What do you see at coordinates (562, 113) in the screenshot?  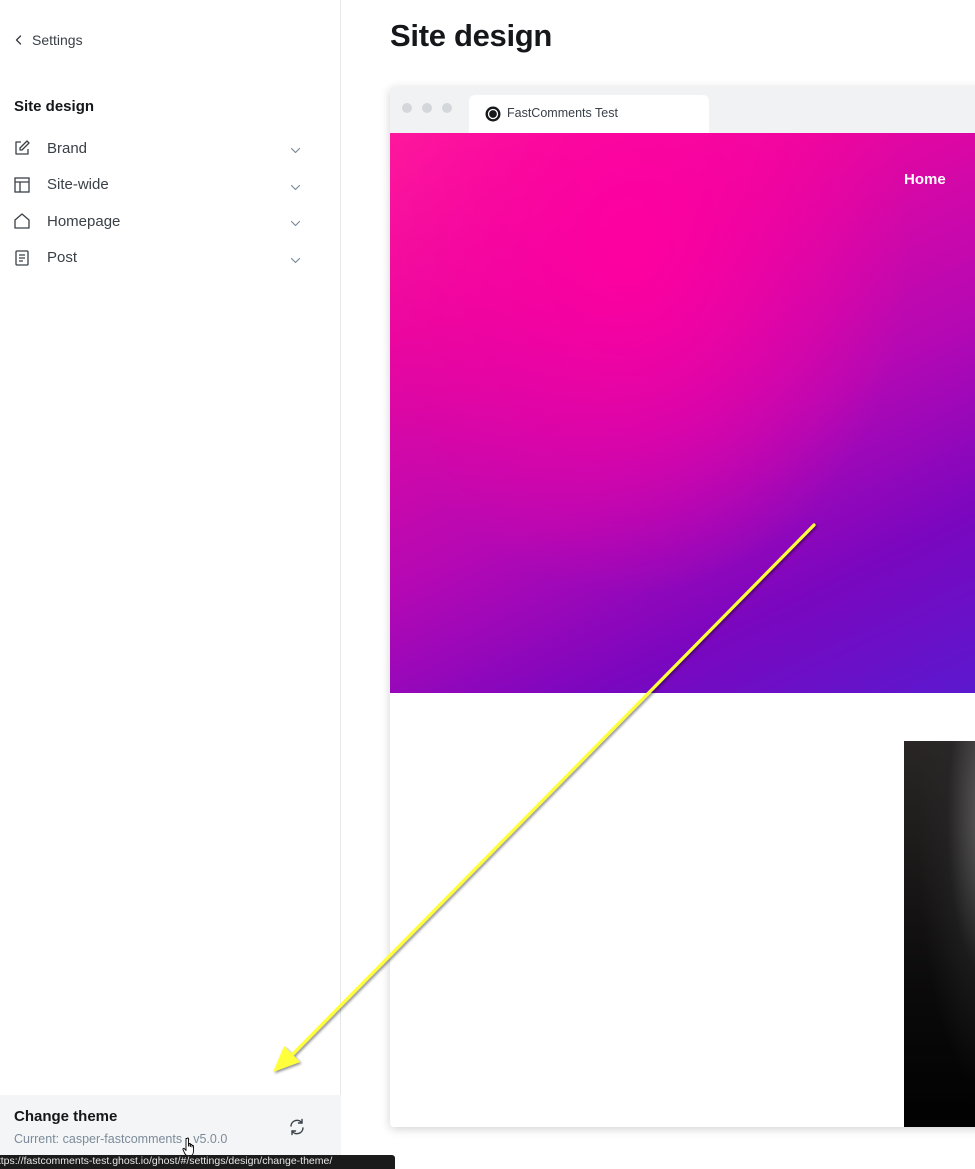 I see `preview-tab-title: FastComments Test` at bounding box center [562, 113].